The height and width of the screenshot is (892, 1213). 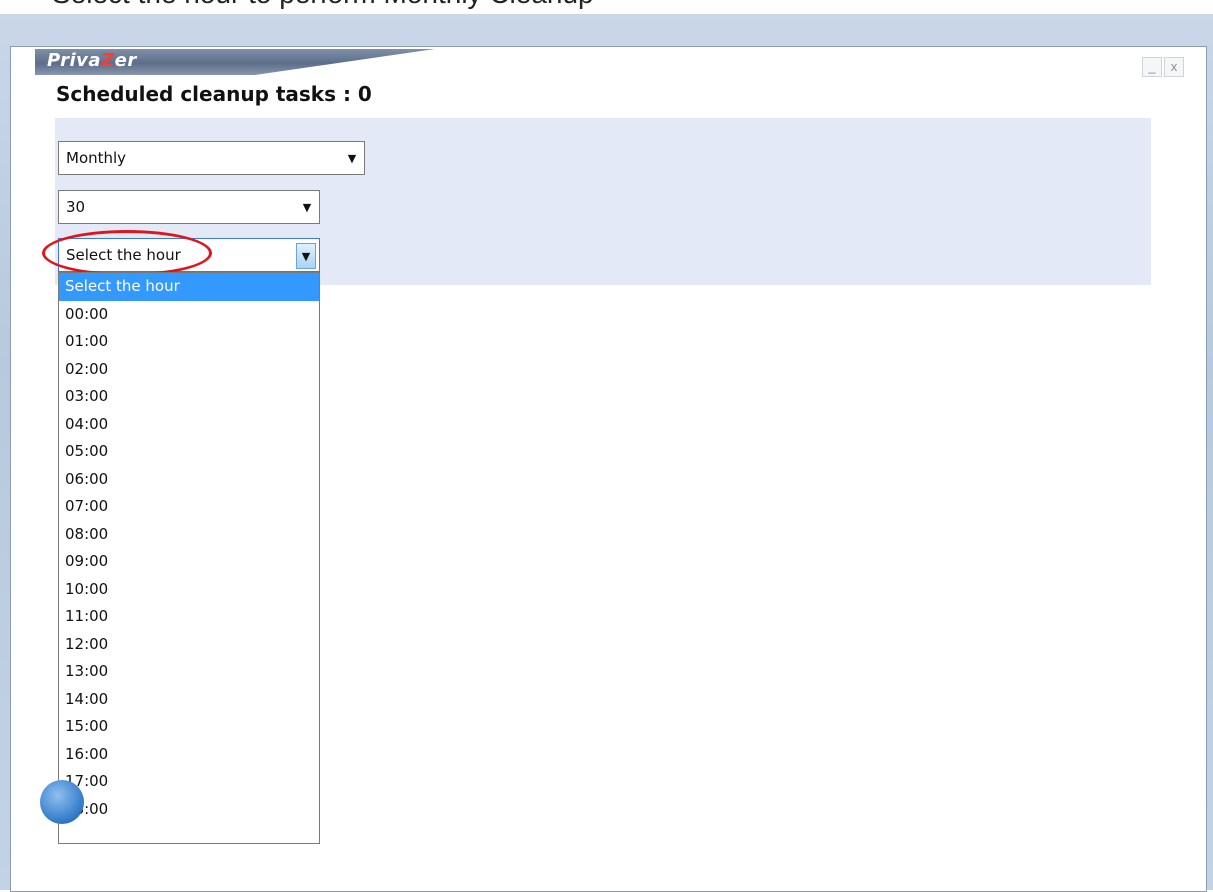 I want to click on hour-option: 00:00, so click(x=189, y=315).